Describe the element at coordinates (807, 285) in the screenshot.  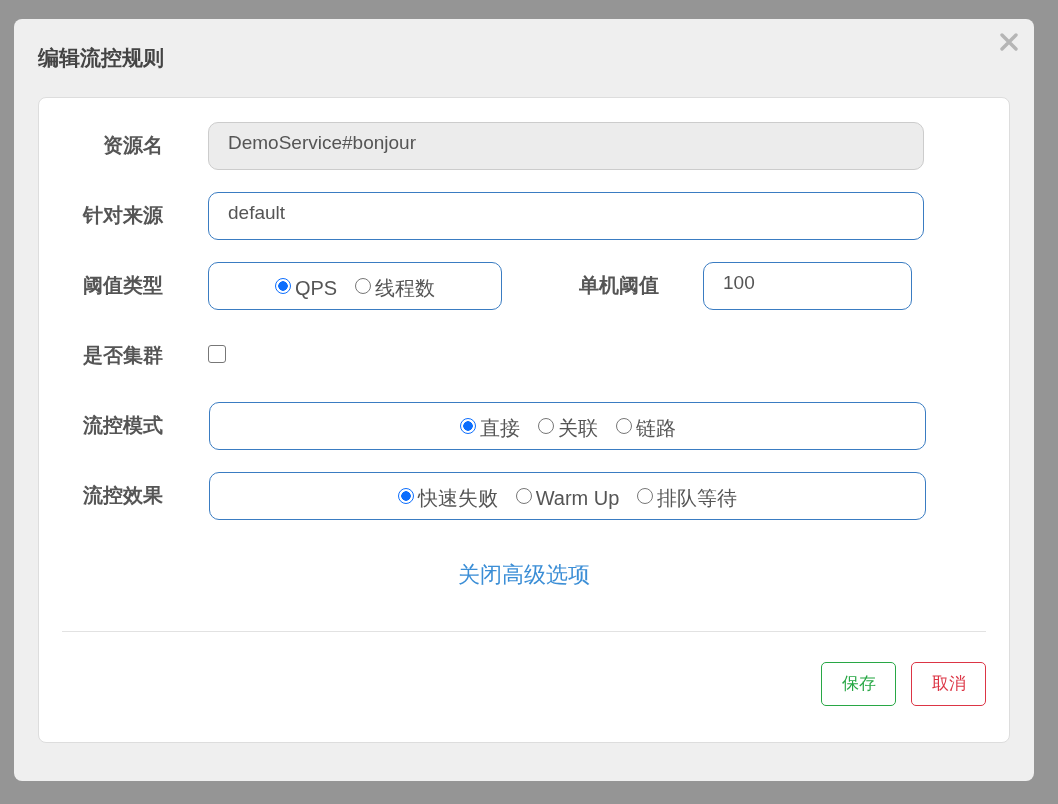
I see `text-field: 100` at that location.